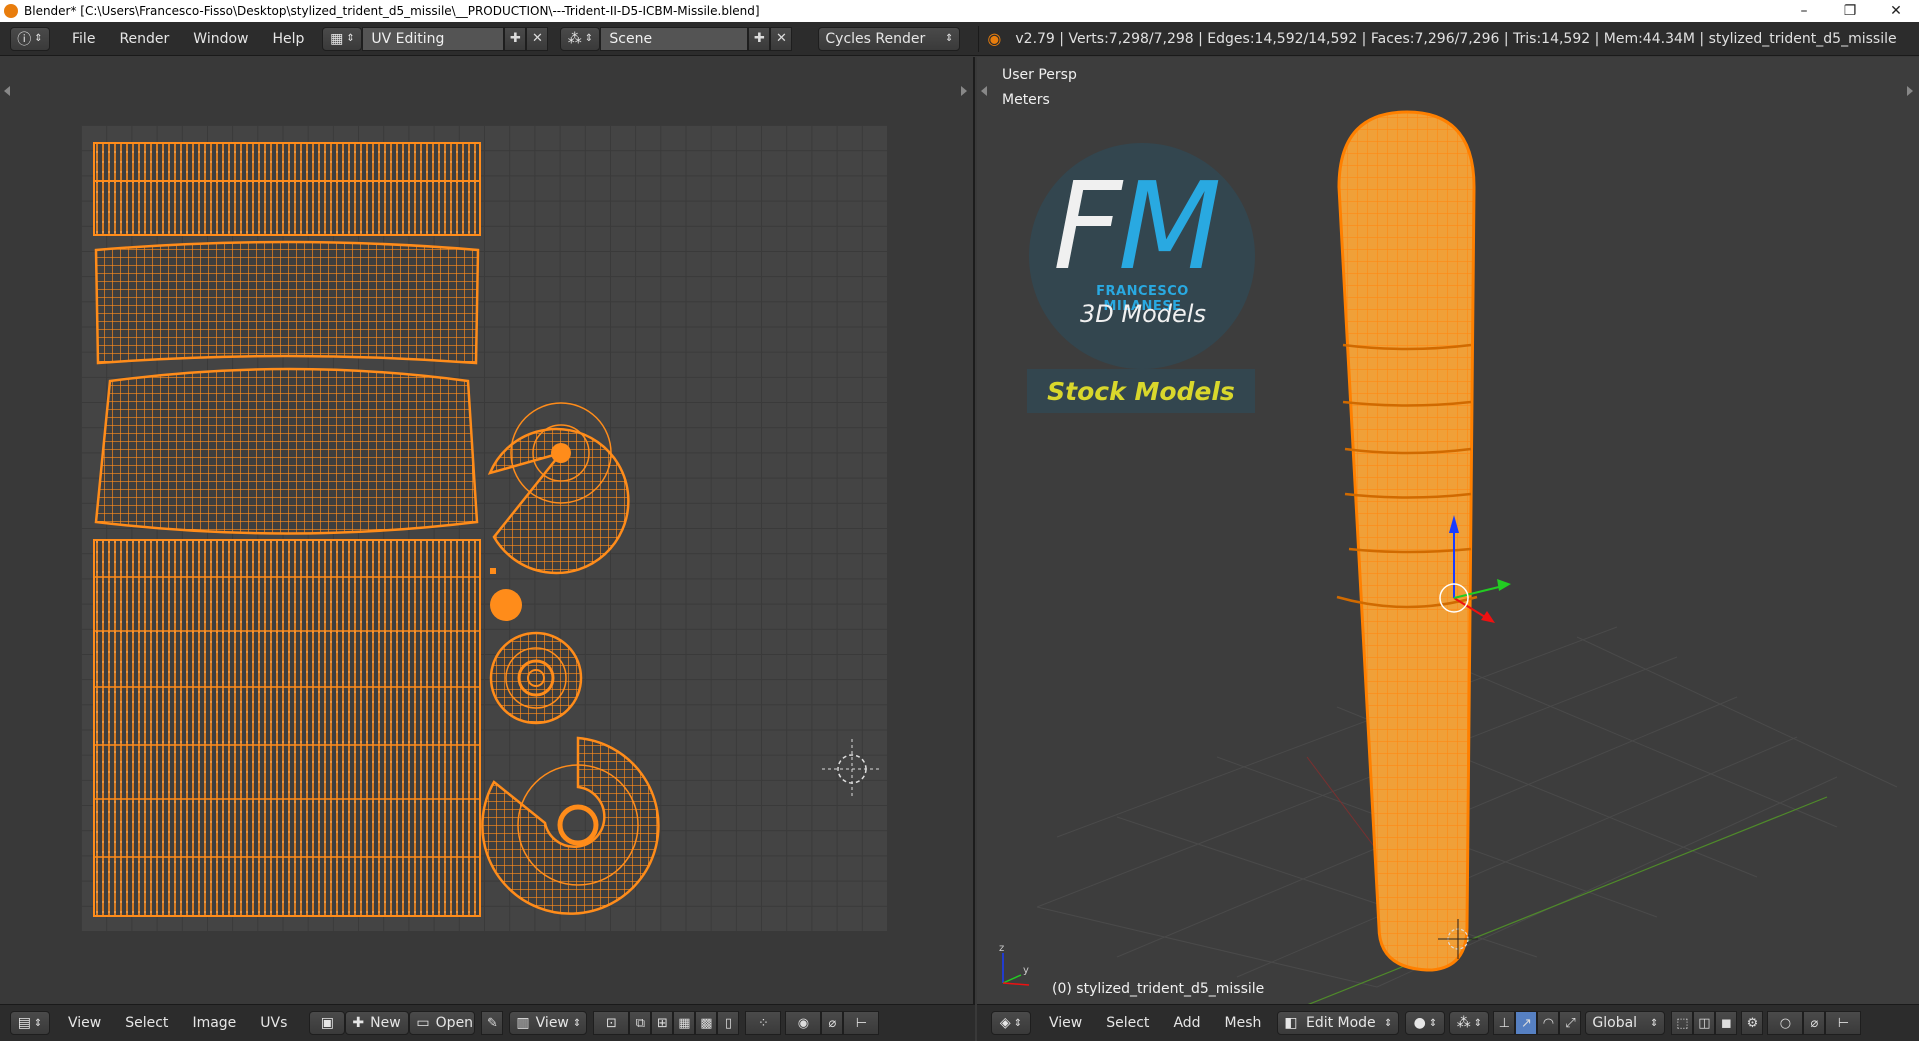 The height and width of the screenshot is (1041, 1919). What do you see at coordinates (548, 1023) in the screenshot?
I see `view-mode-dropdown: ▥ View ⇕` at bounding box center [548, 1023].